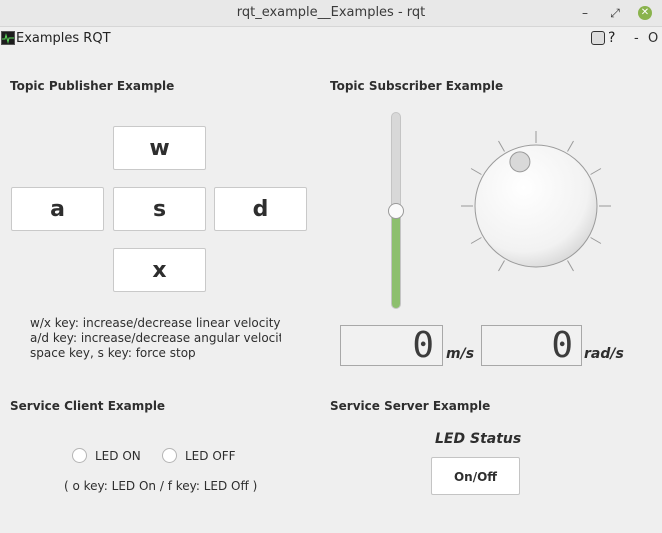  What do you see at coordinates (611, 38) in the screenshot?
I see `help-button: ?` at bounding box center [611, 38].